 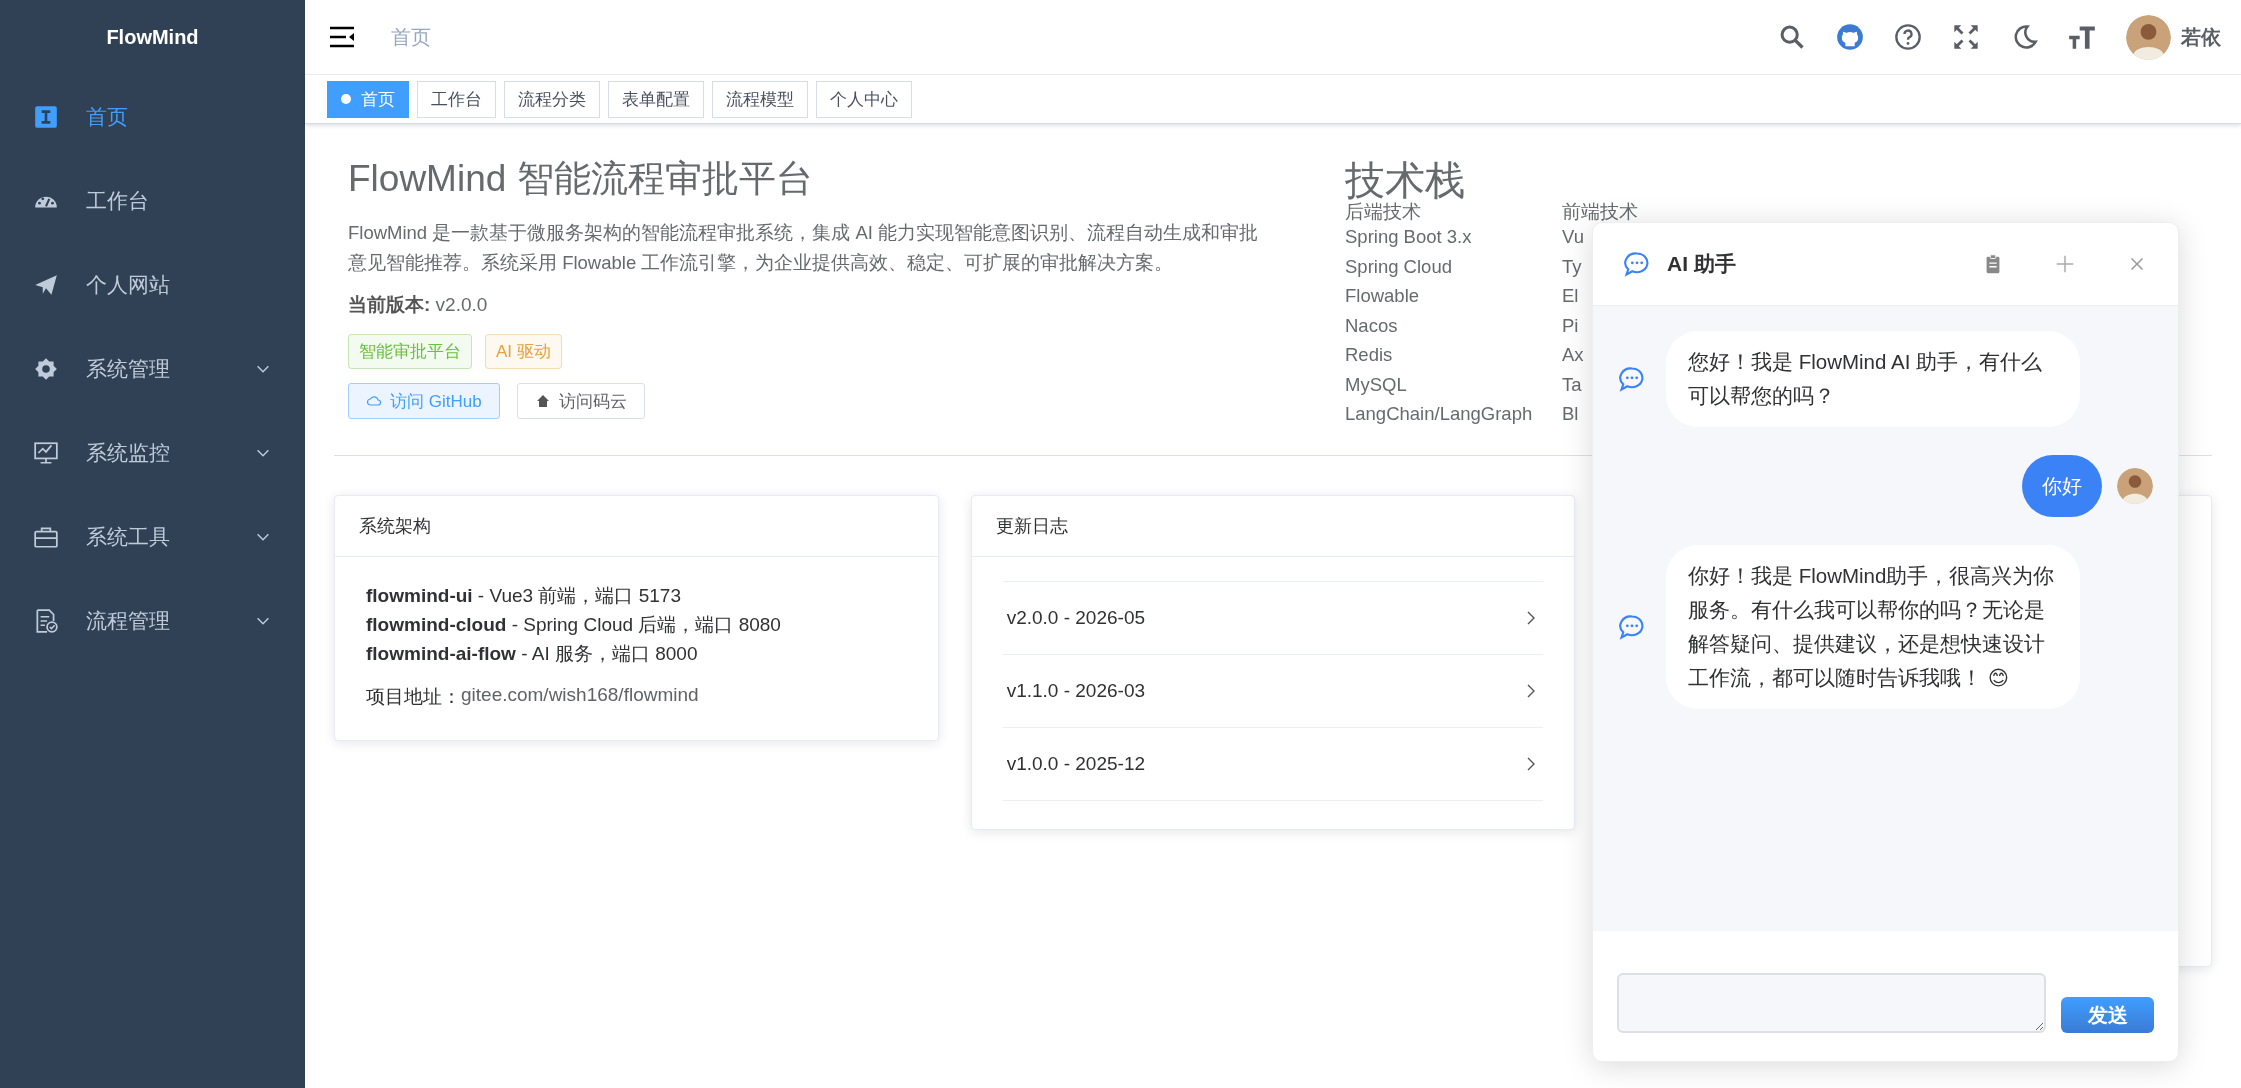 What do you see at coordinates (1369, 355) in the screenshot?
I see `tech-item: Redis` at bounding box center [1369, 355].